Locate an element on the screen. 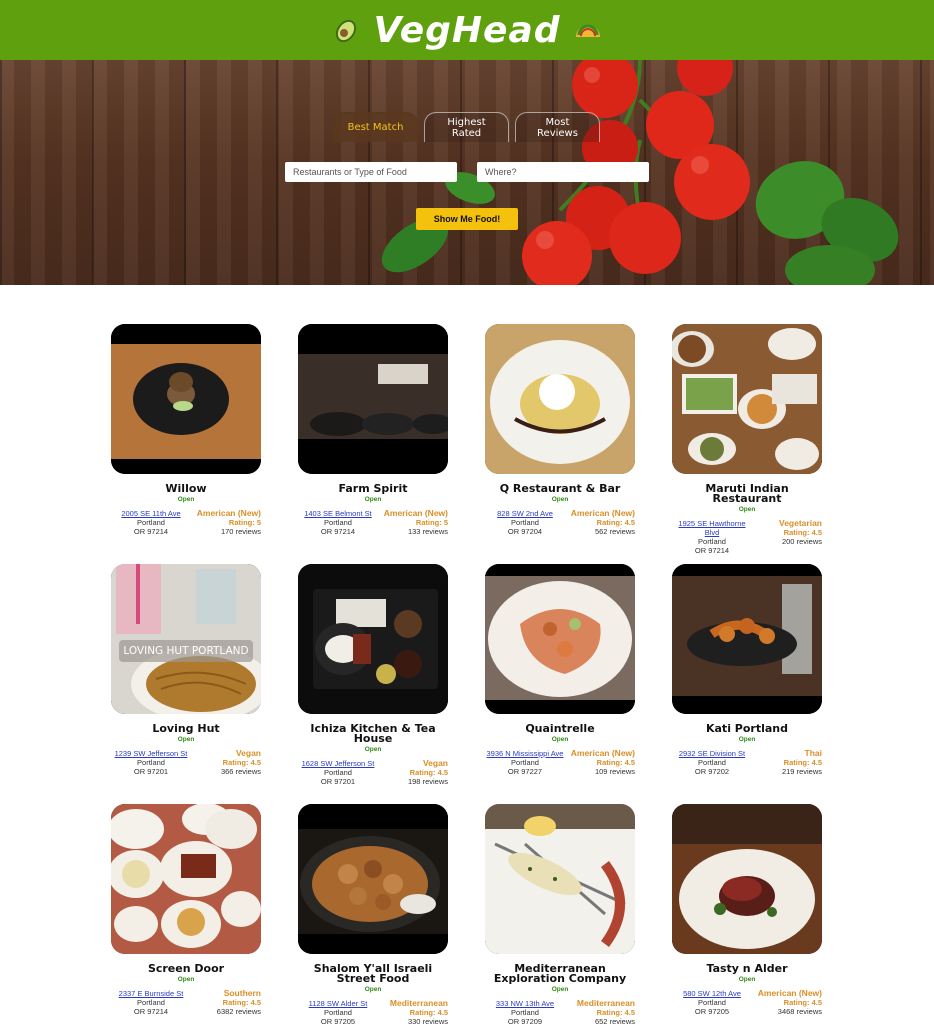 The image size is (934, 1029). review-count: 198 reviews is located at coordinates (427, 781).